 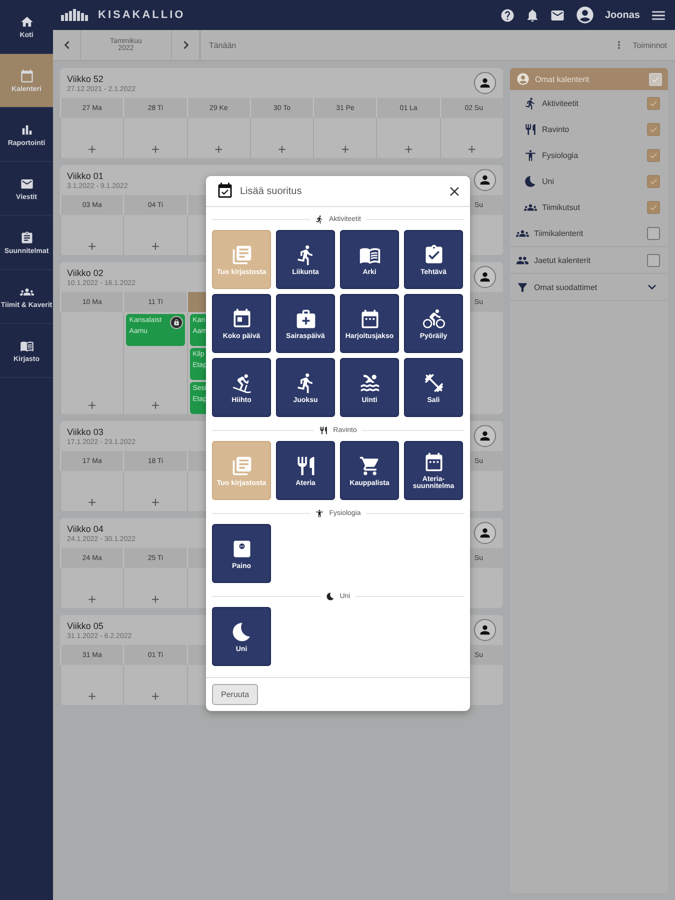 I want to click on filter-label: Ravinto, so click(x=556, y=129).